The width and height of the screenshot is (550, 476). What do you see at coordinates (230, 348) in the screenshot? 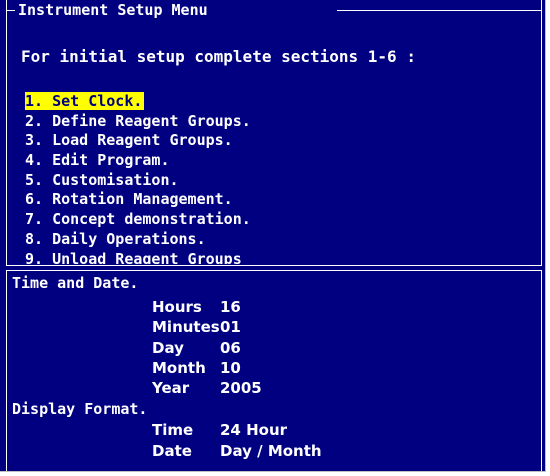
I see `day-value: 06` at bounding box center [230, 348].